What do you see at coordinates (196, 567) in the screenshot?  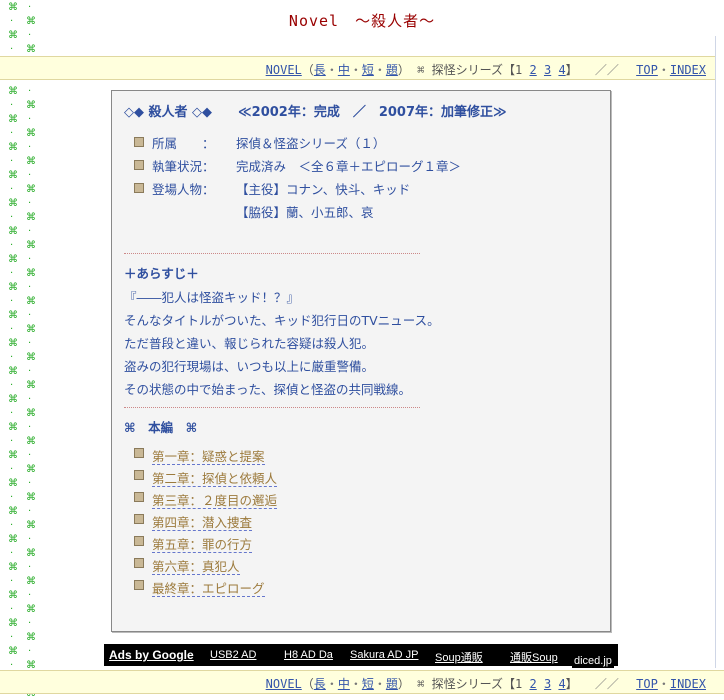 I see `chapter-link-6: 第六章：真犯人` at bounding box center [196, 567].